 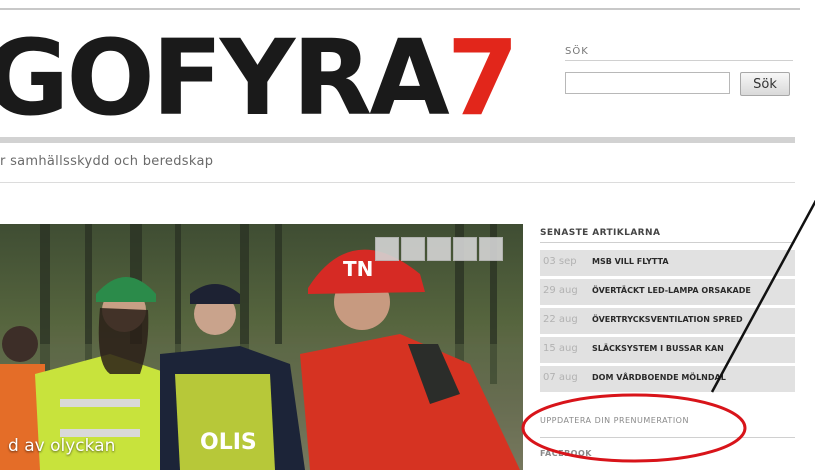 What do you see at coordinates (667, 437) in the screenshot?
I see `subscribe-divider` at bounding box center [667, 437].